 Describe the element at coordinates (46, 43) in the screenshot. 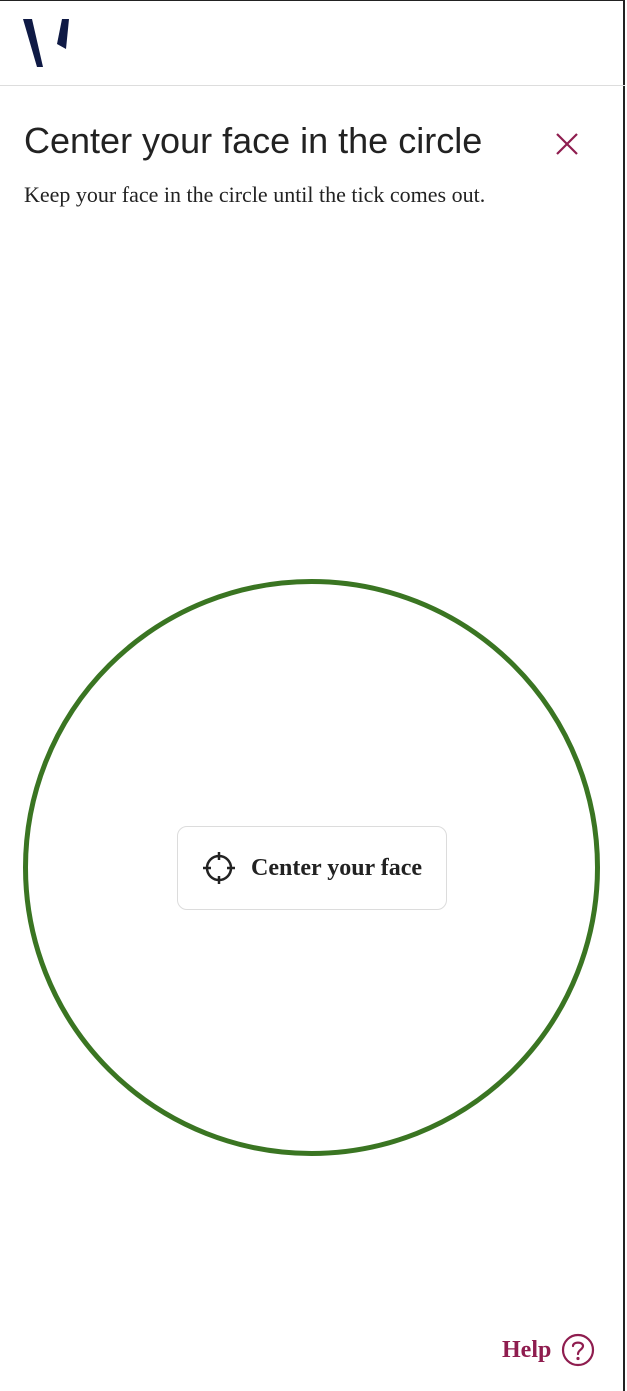

I see `brand-v-logo-icon` at that location.